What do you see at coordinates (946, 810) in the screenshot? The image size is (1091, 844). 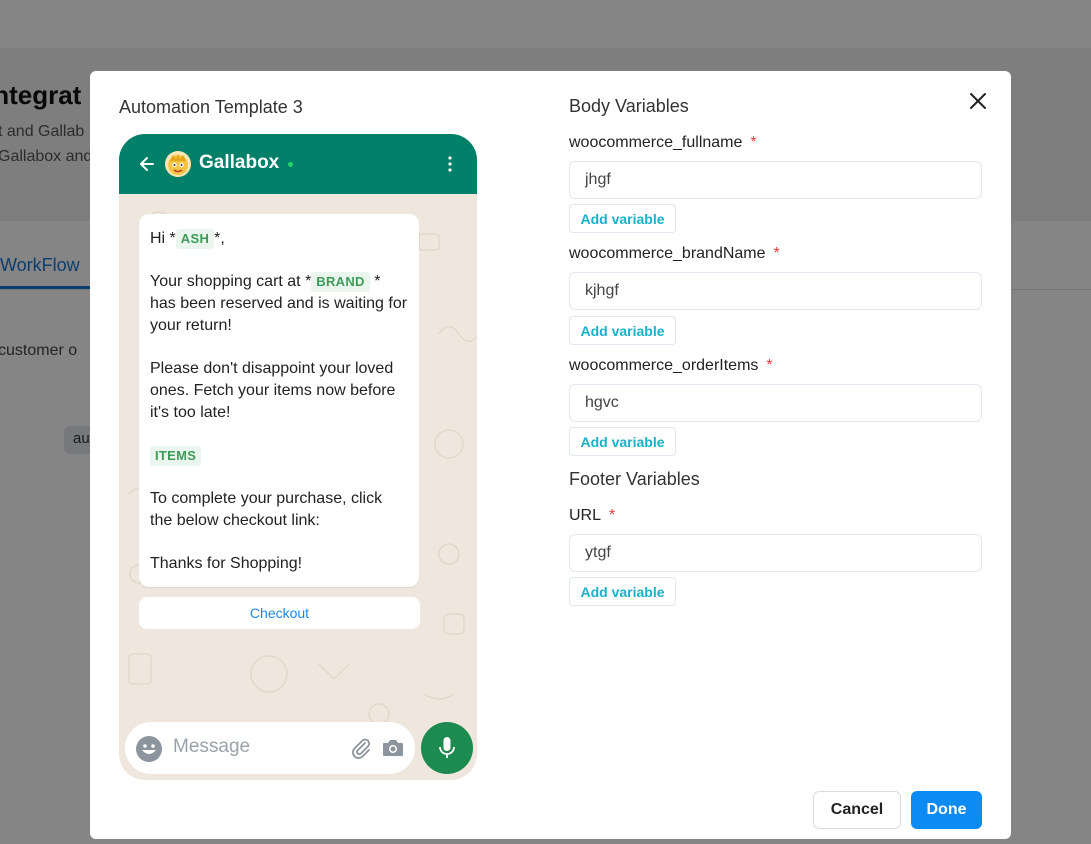 I see `done-button: Done` at bounding box center [946, 810].